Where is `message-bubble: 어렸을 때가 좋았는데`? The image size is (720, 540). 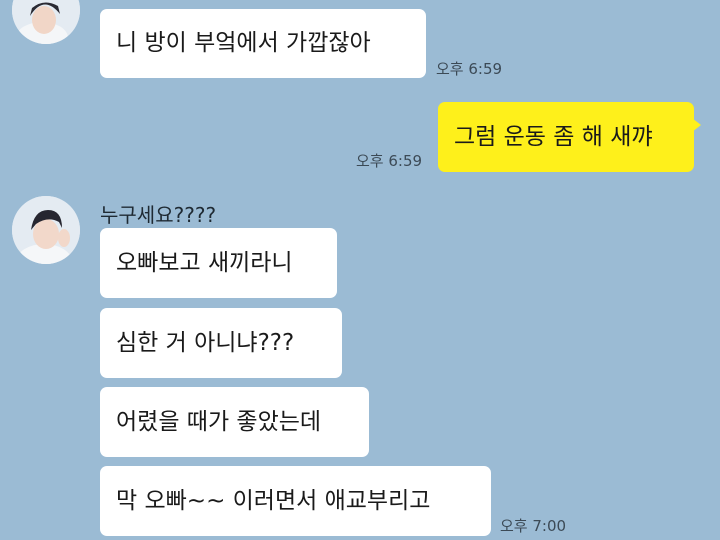
message-bubble: 어렸을 때가 좋았는데 is located at coordinates (234, 422).